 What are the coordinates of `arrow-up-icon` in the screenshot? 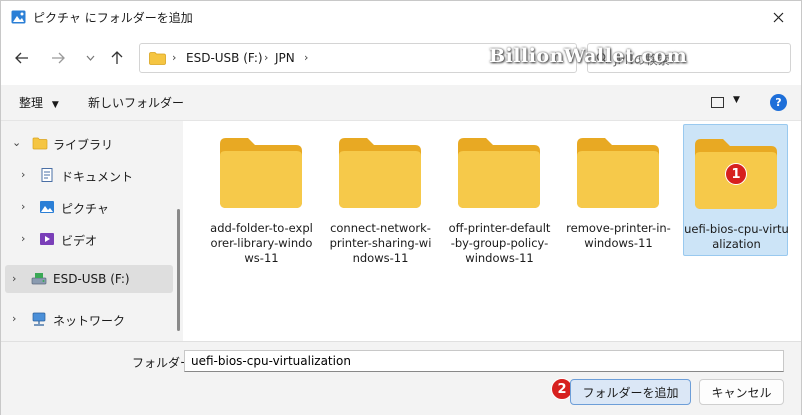 It's located at (117, 57).